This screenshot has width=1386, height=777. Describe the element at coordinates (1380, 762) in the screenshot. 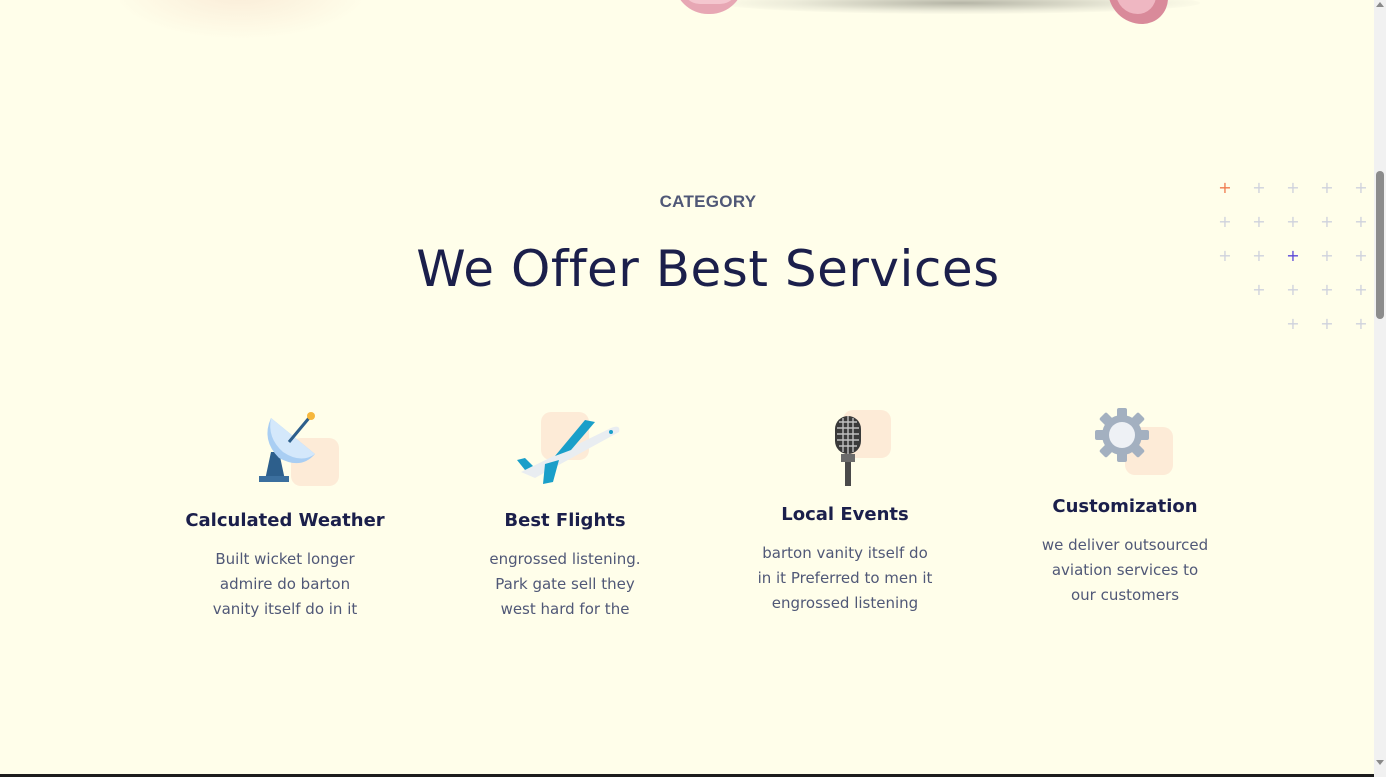

I see `scroll-down-arrow-icon` at that location.